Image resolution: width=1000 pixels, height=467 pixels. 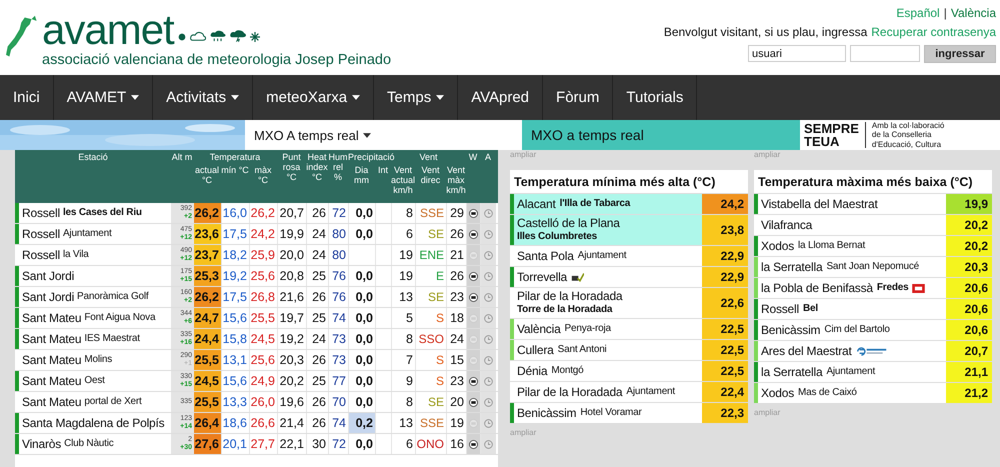 What do you see at coordinates (969, 225) in the screenshot?
I see `temperature-value: 20,2` at bounding box center [969, 225].